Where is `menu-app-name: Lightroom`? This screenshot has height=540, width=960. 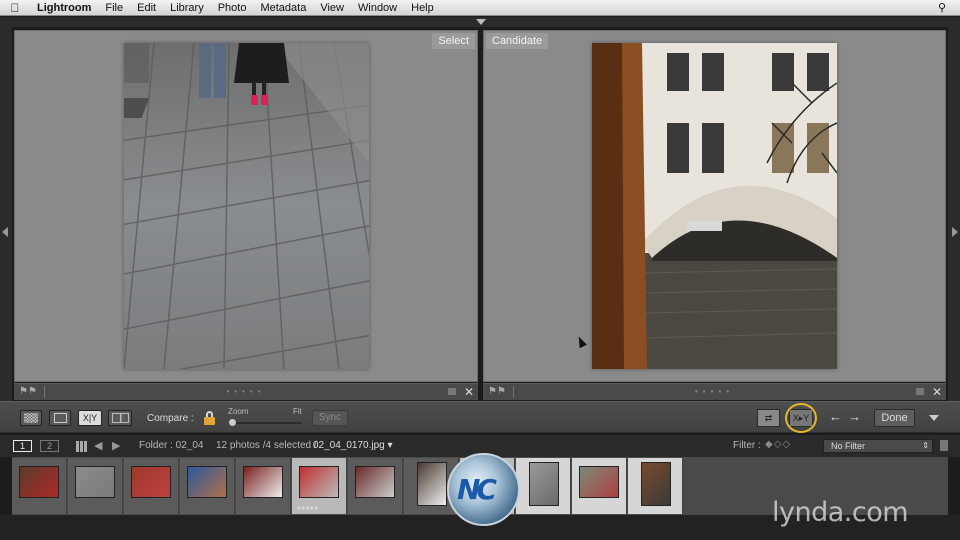
menu-app-name: Lightroom is located at coordinates (64, 8).